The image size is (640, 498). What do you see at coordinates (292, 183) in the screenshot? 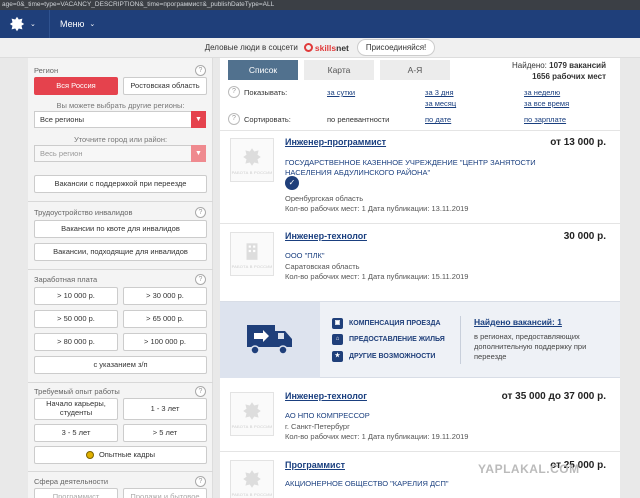
I see `check-icon: ✓` at bounding box center [292, 183].